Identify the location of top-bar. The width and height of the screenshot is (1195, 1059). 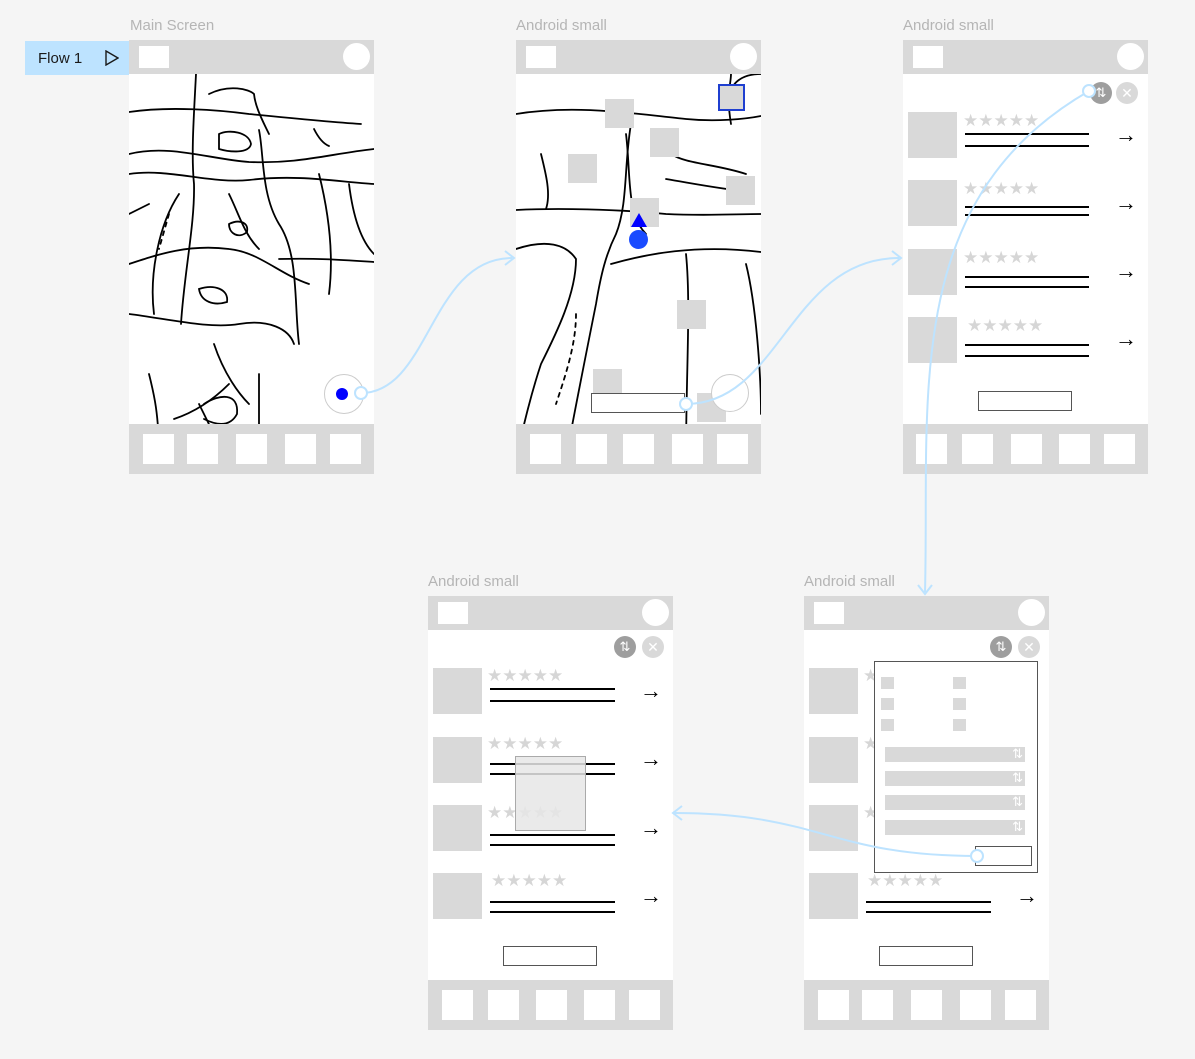
(926, 613).